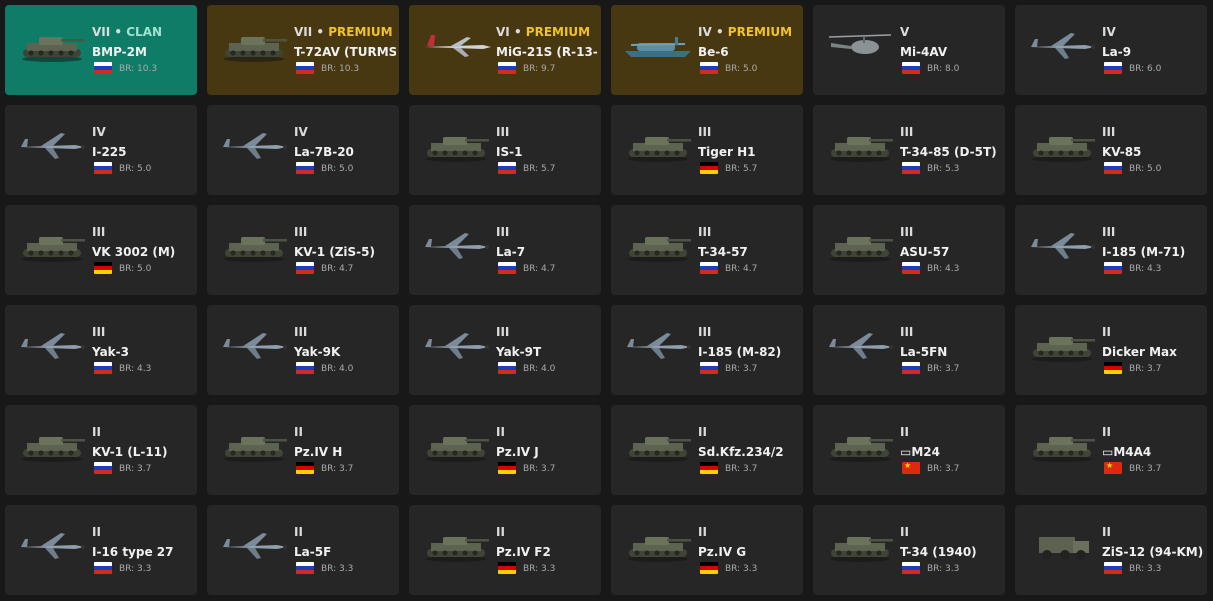 This screenshot has height=601, width=1213. I want to click on vehicle-card: VII • PREMIUM T-72AV (TURMS-T) BR: 10.3, so click(303, 50).